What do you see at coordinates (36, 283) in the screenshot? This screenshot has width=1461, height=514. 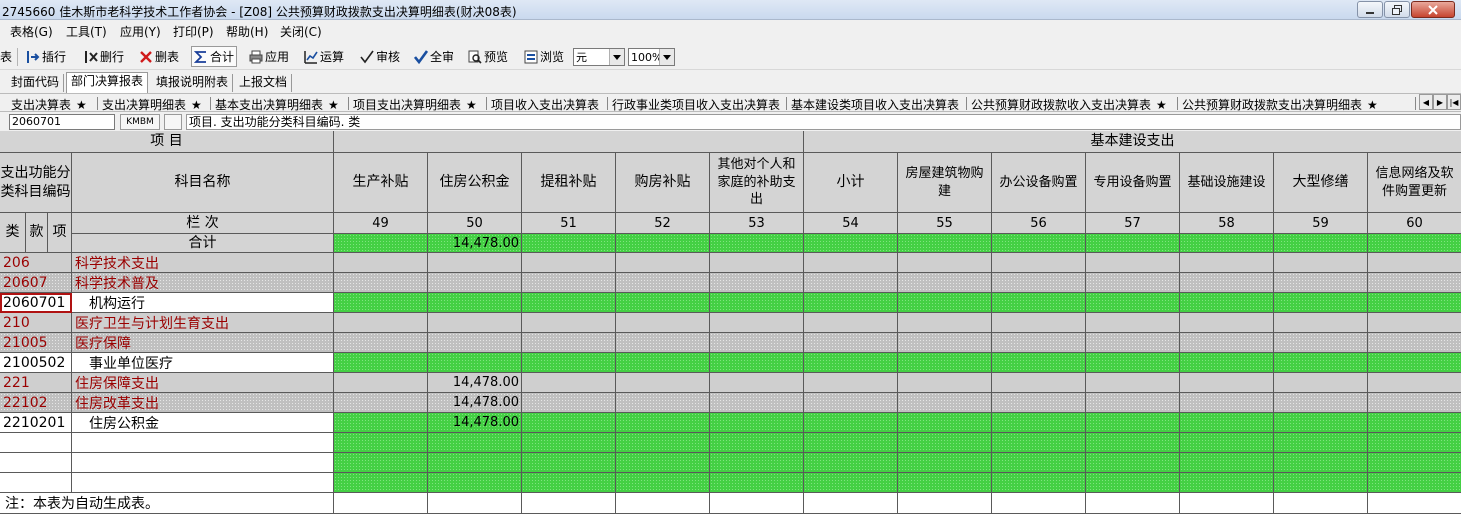 I see `row-code-cell: 20607` at bounding box center [36, 283].